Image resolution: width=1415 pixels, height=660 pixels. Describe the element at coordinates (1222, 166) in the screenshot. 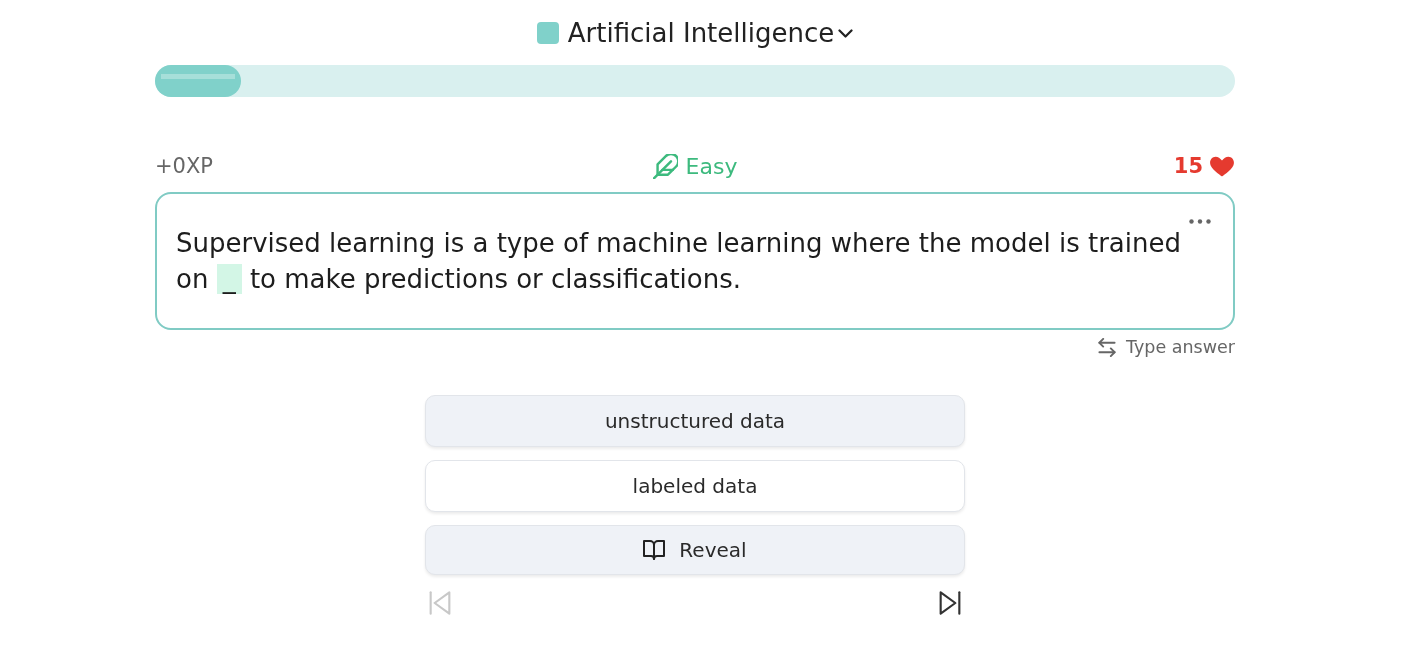

I see `heart-icon` at that location.